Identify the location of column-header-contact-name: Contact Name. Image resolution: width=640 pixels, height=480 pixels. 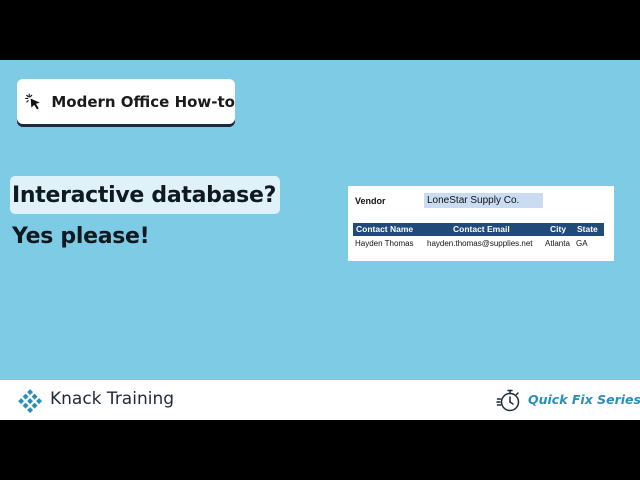
(385, 229).